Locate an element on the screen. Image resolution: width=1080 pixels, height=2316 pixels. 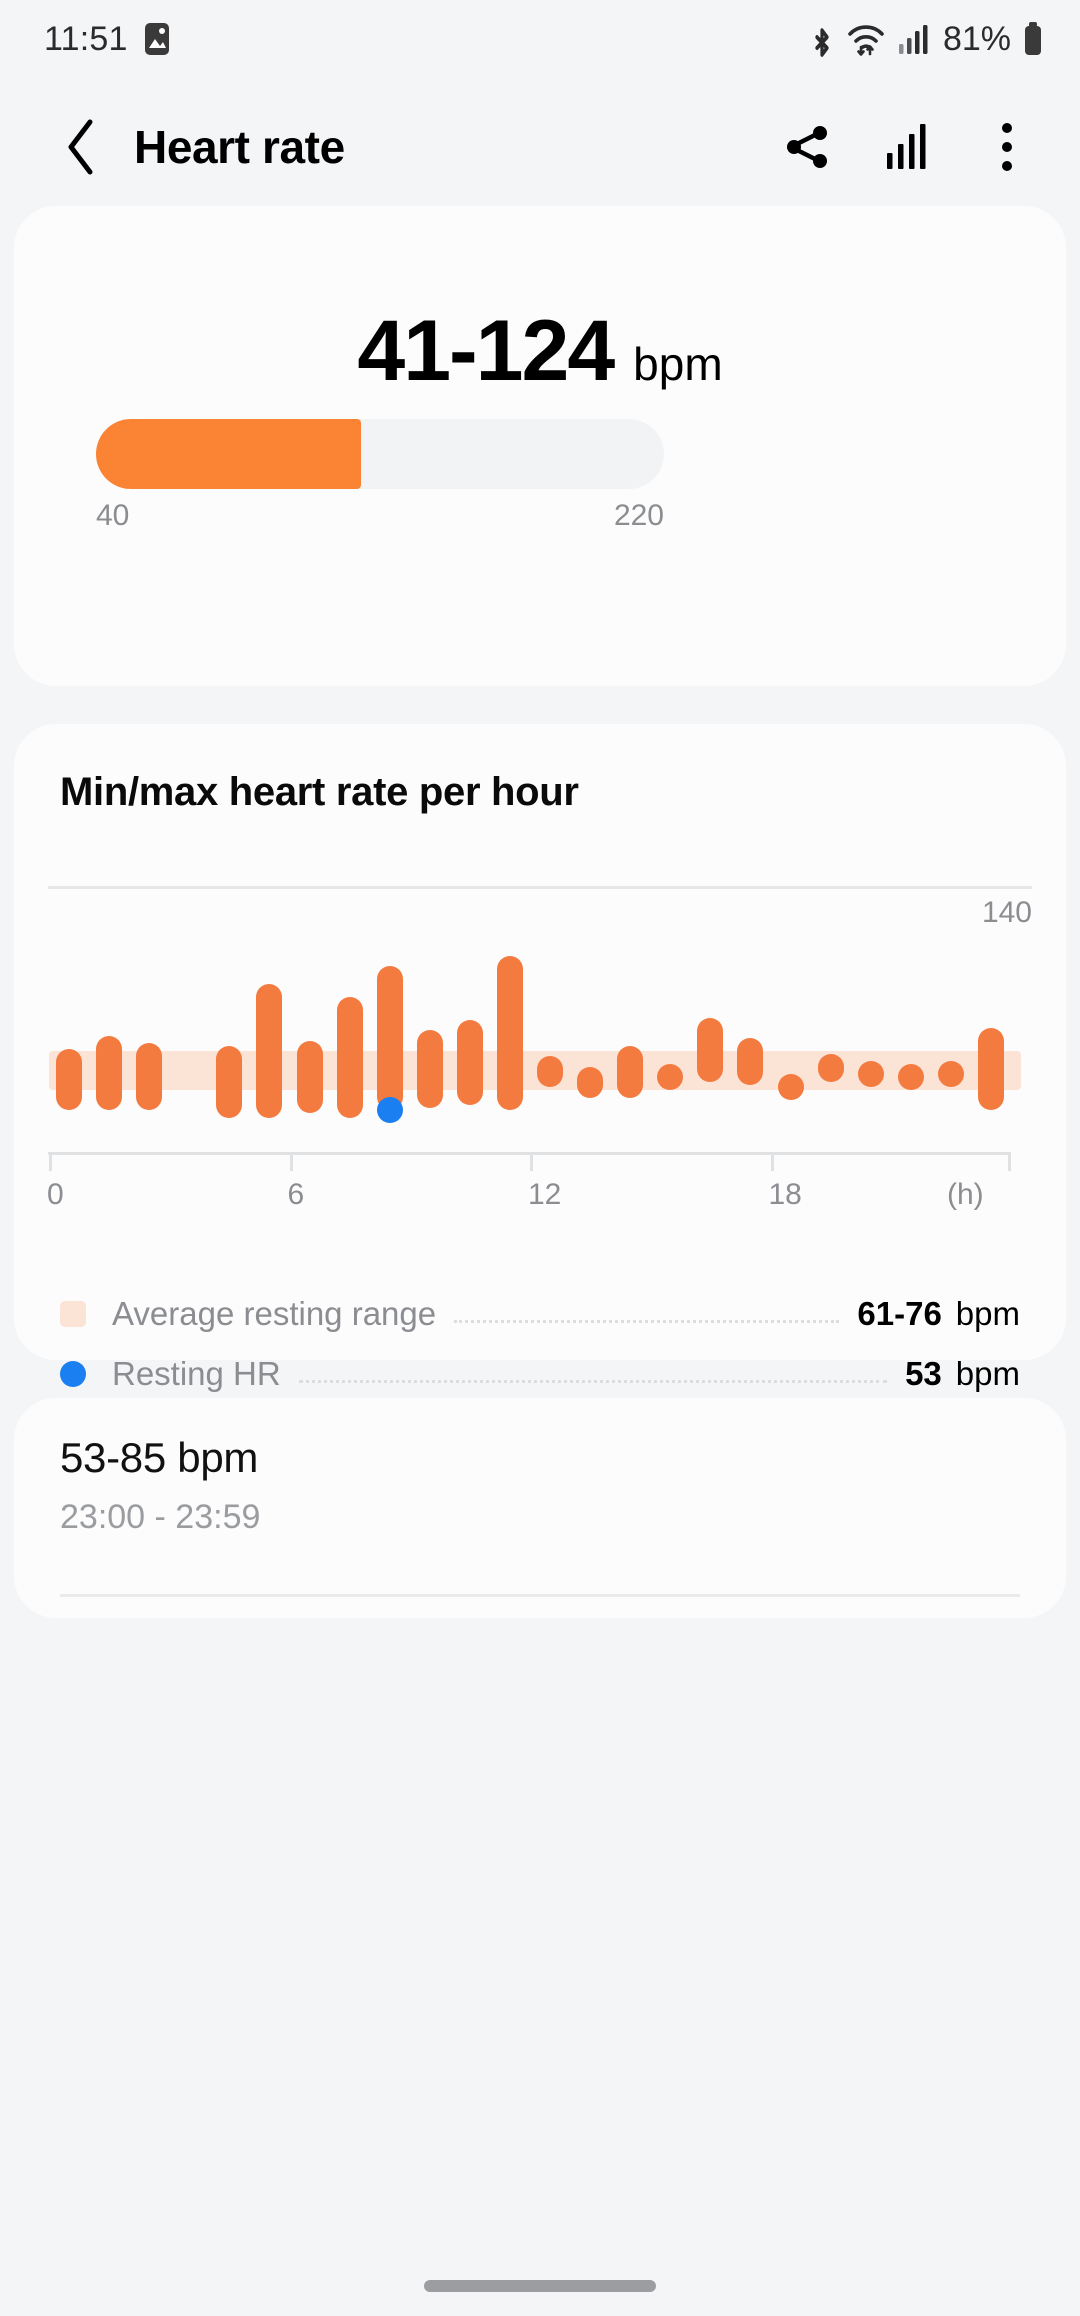
overflow-menu-icon is located at coordinates (1007, 147).